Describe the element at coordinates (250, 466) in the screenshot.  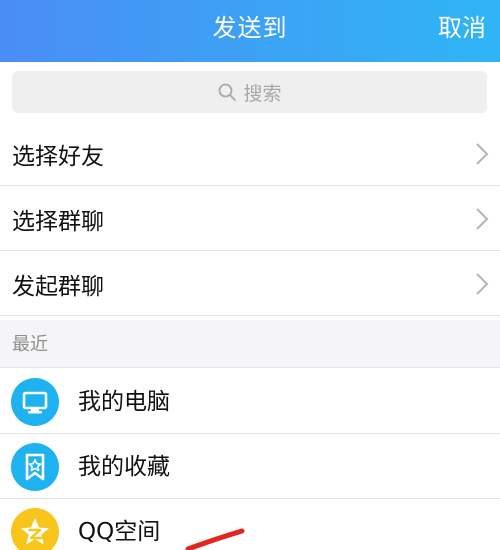
I see `recent-item-my-favorites: 我的收藏` at that location.